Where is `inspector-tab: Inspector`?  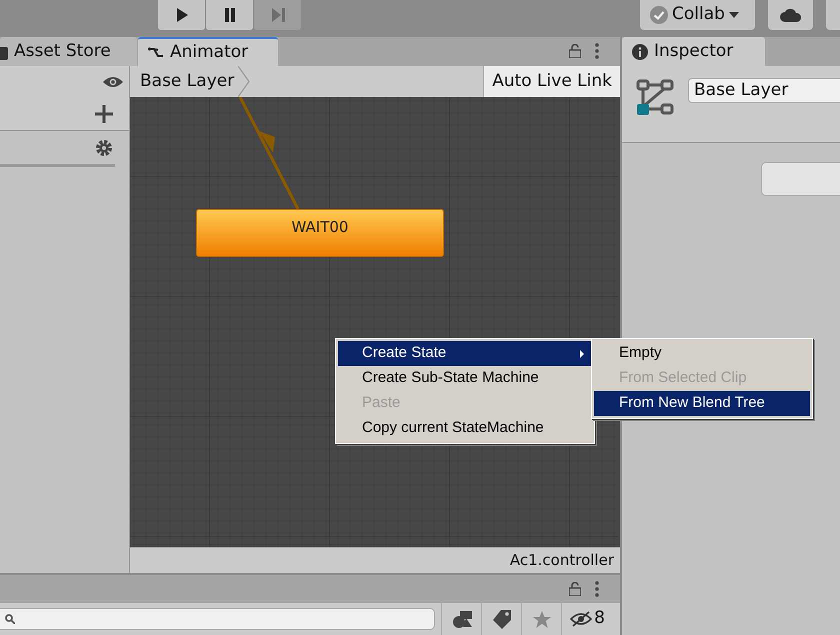
inspector-tab: Inspector is located at coordinates (693, 51).